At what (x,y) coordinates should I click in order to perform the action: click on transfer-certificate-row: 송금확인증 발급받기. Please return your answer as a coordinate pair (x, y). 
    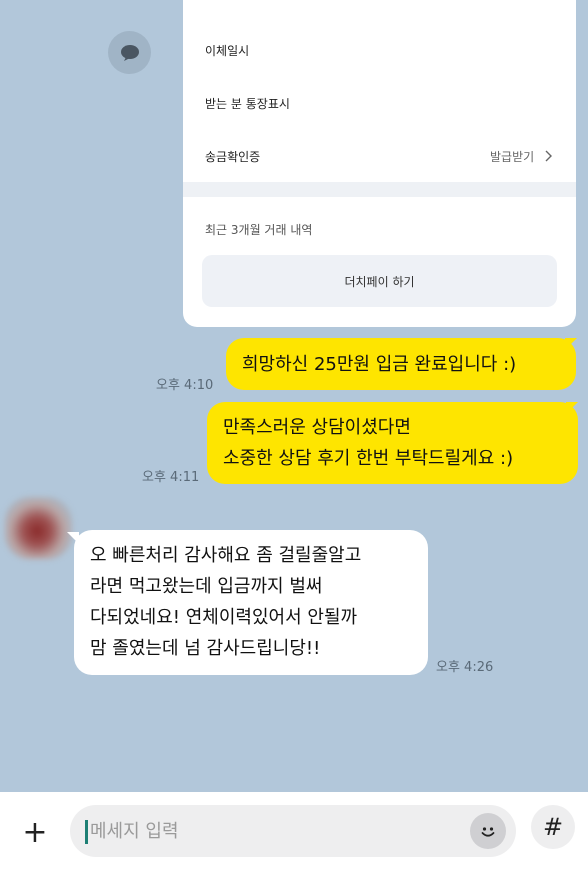
    Looking at the image, I should click on (379, 156).